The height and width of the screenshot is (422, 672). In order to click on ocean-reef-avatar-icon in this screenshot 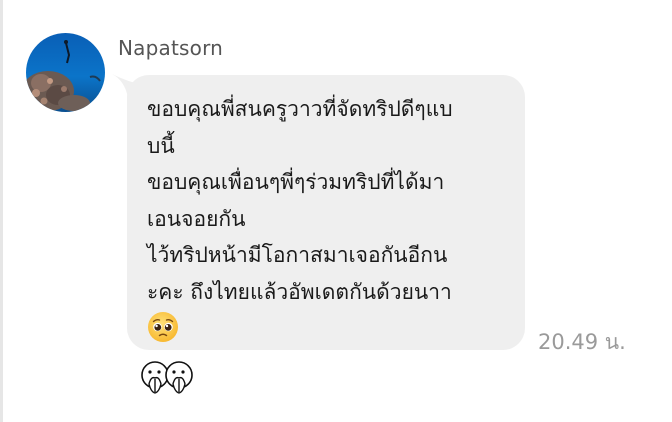, I will do `click(65, 72)`.